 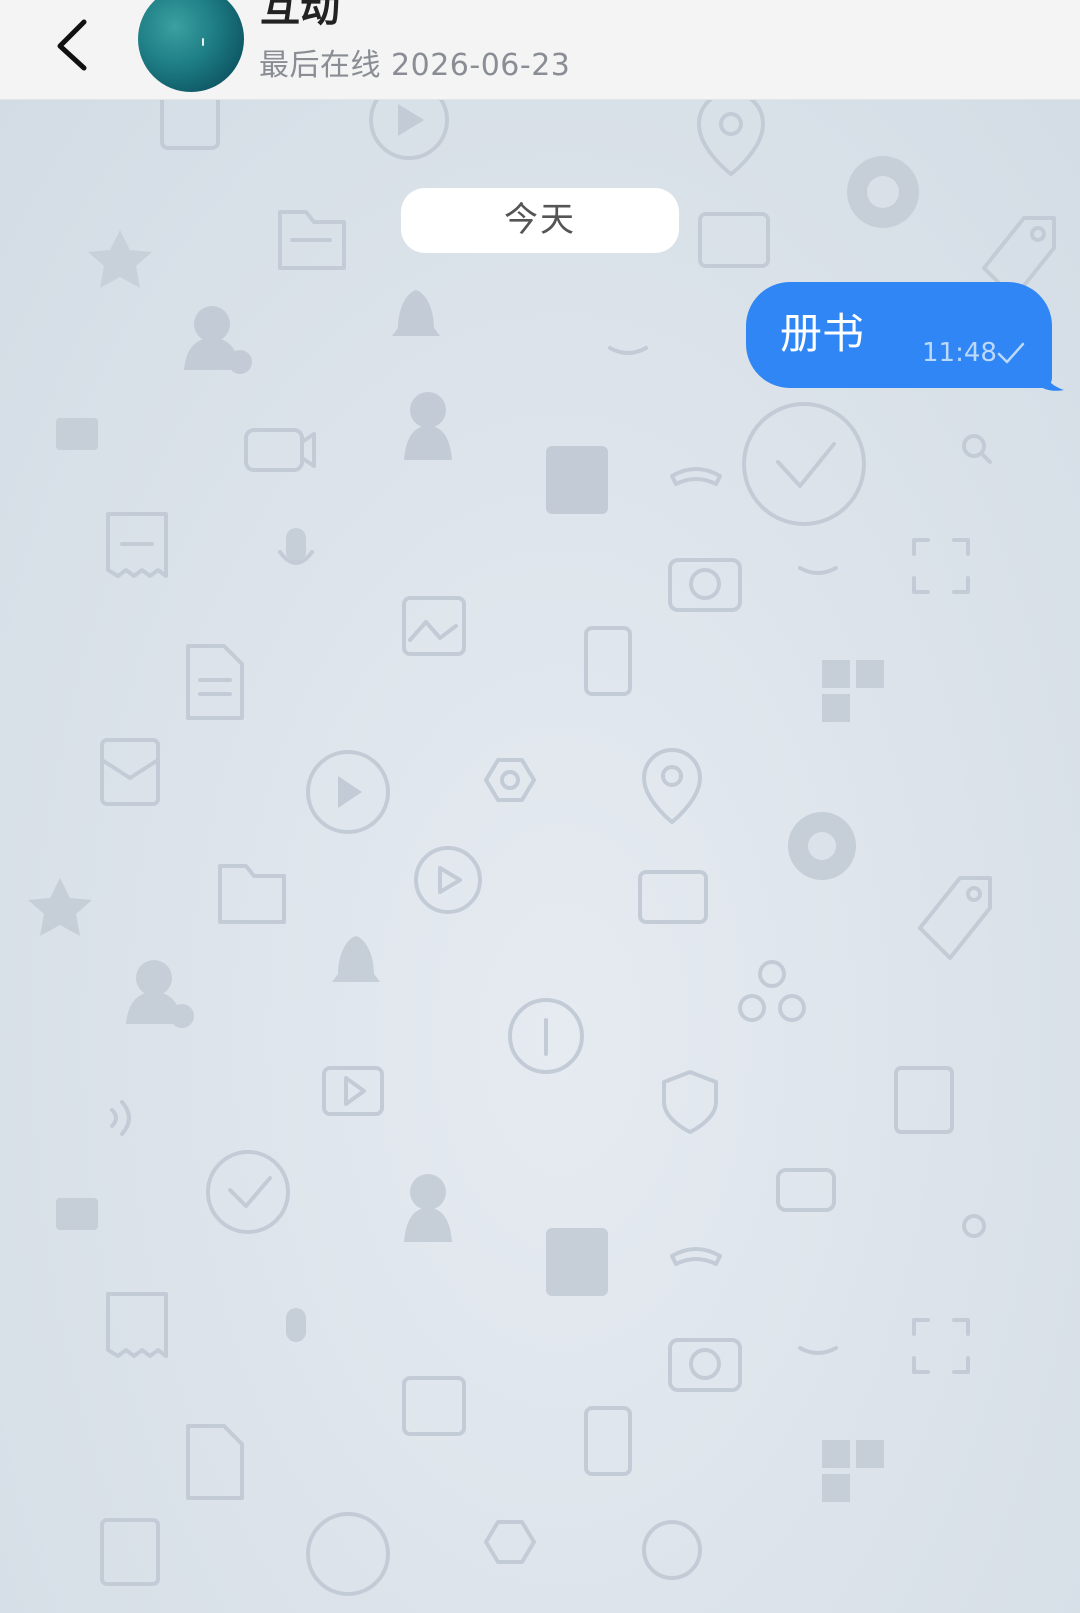 What do you see at coordinates (959, 353) in the screenshot?
I see `message-time: 11:48` at bounding box center [959, 353].